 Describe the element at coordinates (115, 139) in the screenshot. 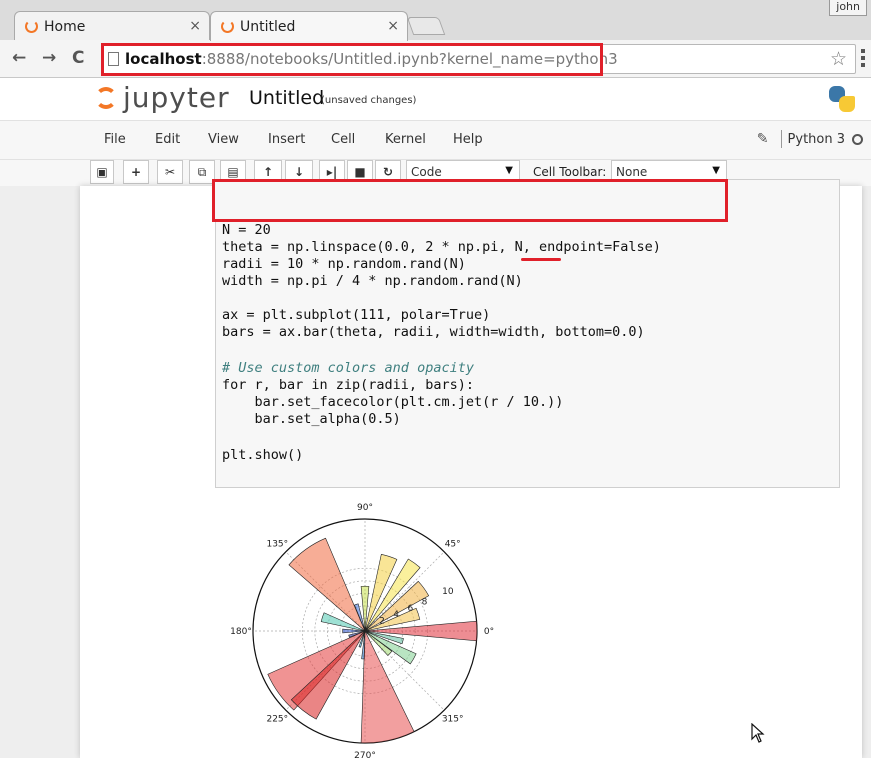

I see `menu-file: File` at that location.